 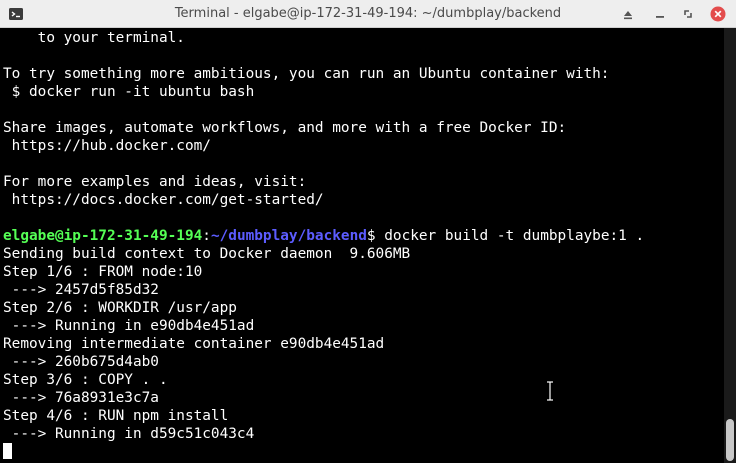 I want to click on prompt-user-host: elgabe@ip-172-31-49-194, so click(x=103, y=236).